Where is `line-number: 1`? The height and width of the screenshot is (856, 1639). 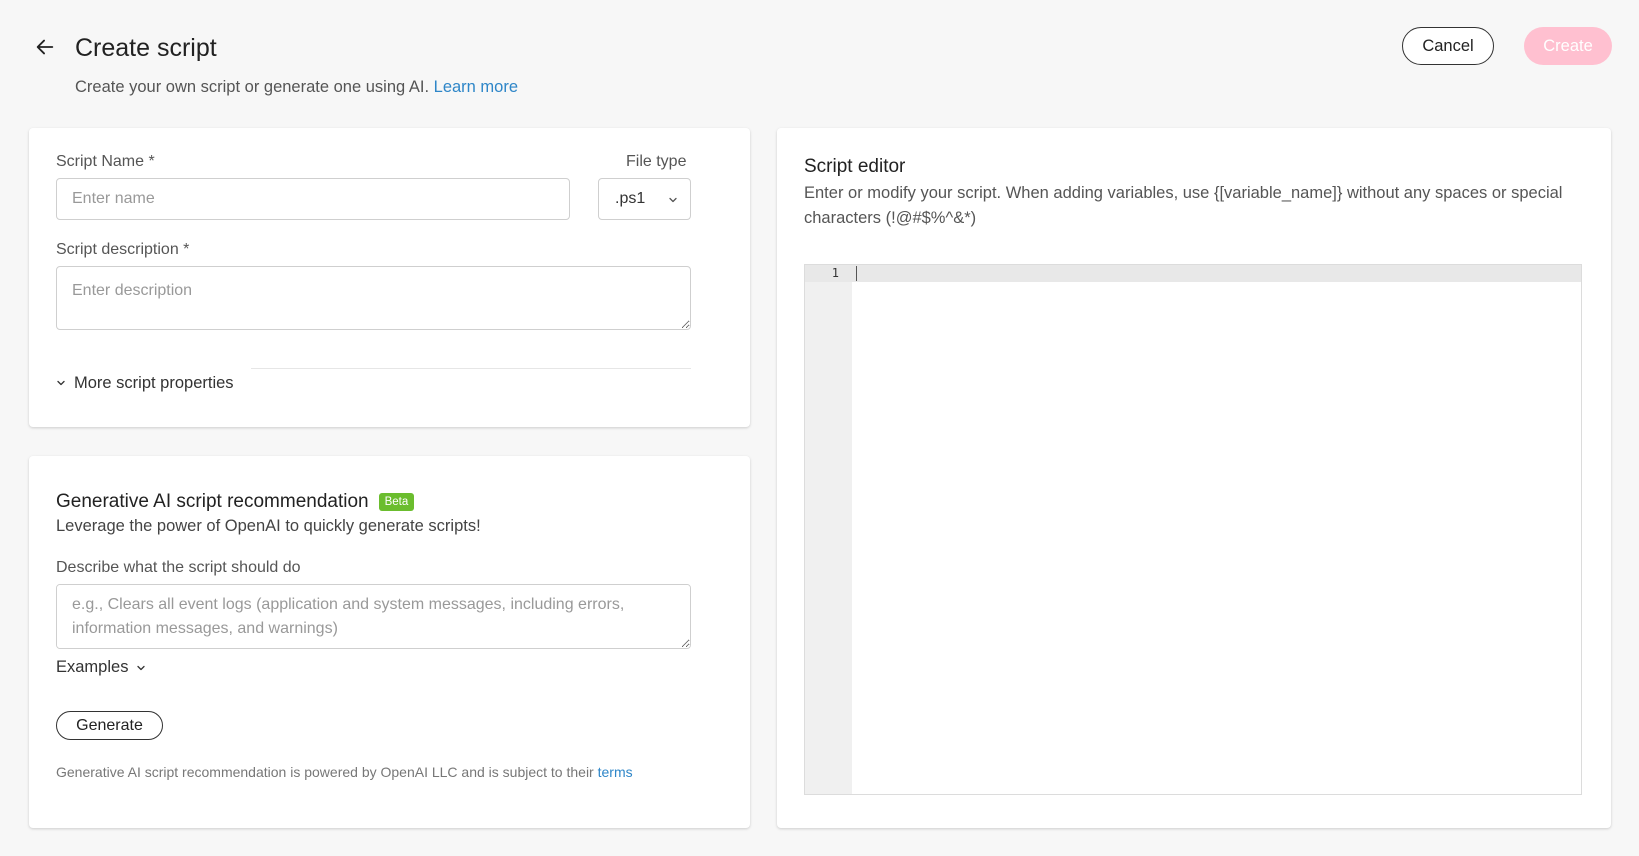 line-number: 1 is located at coordinates (835, 273).